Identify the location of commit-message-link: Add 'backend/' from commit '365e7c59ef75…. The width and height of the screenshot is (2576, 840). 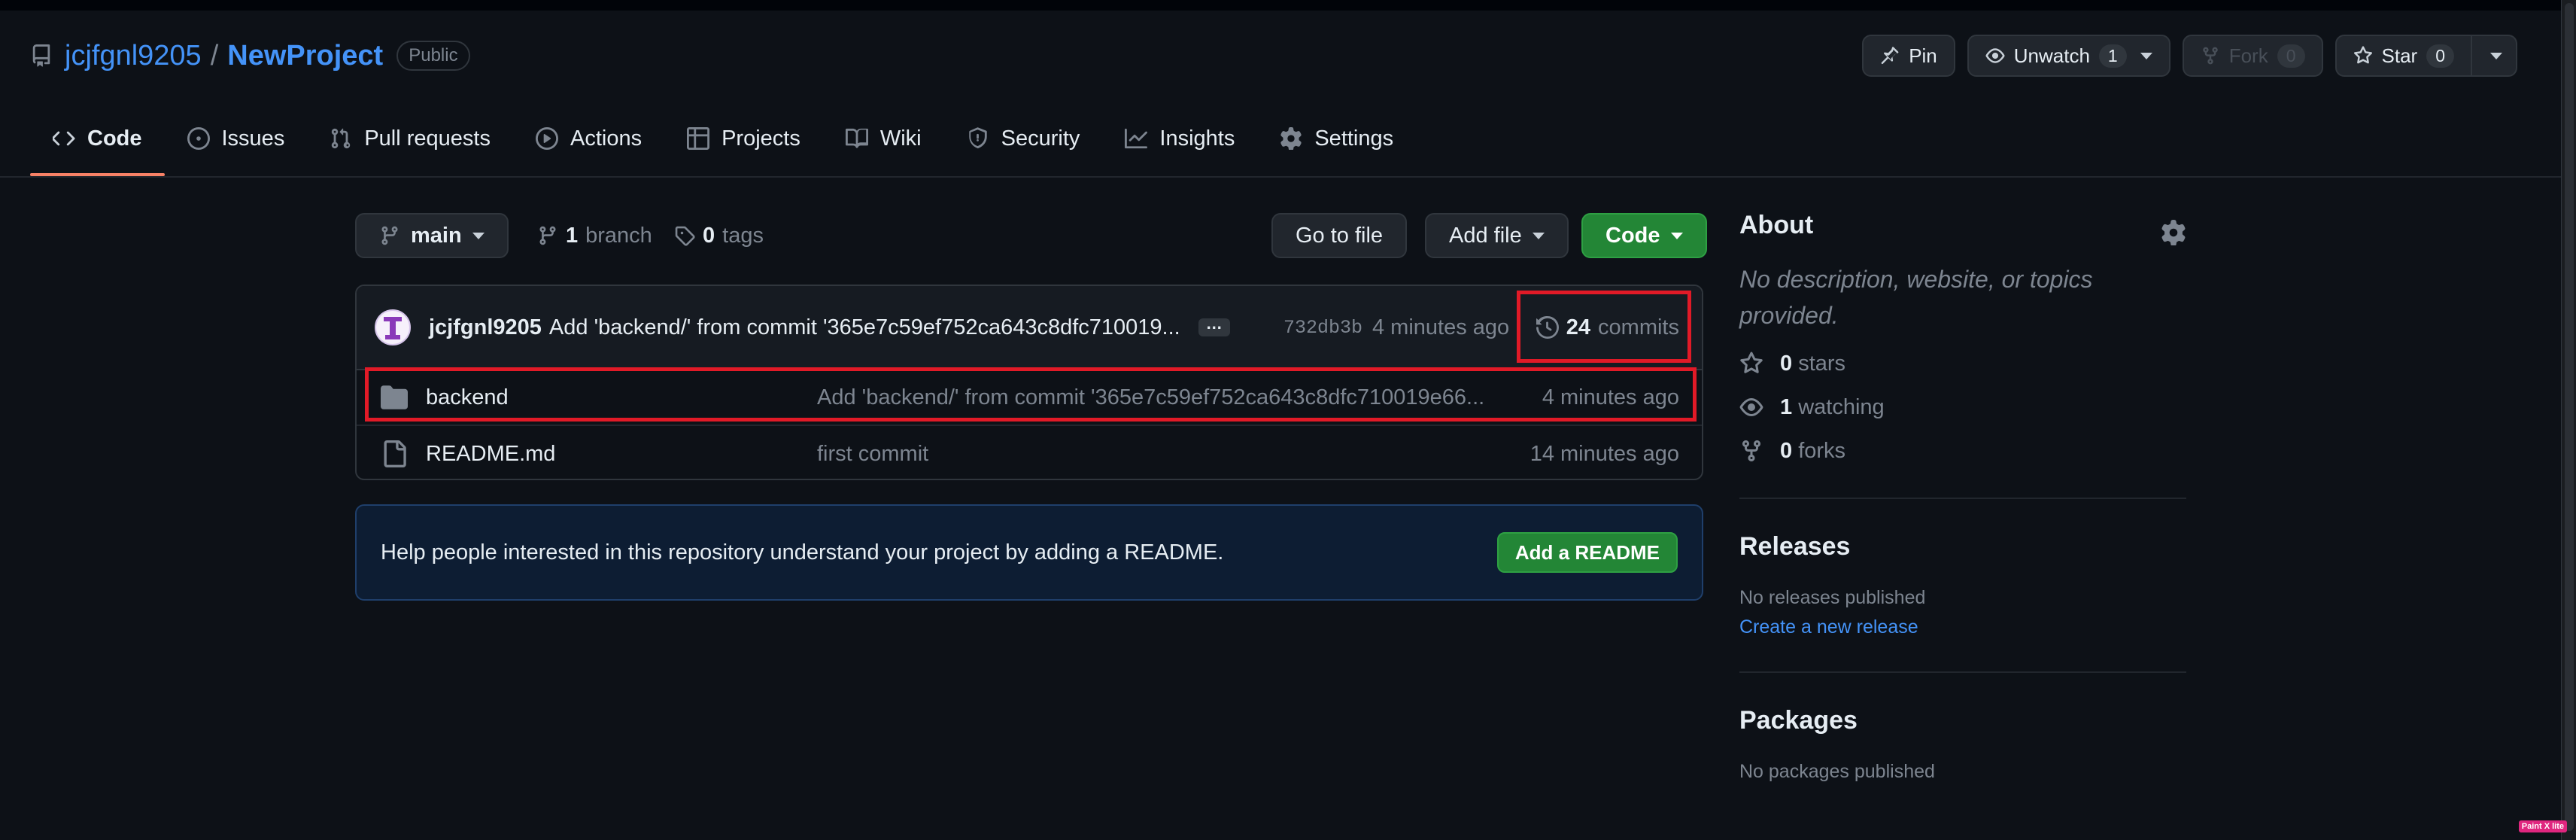
(865, 327).